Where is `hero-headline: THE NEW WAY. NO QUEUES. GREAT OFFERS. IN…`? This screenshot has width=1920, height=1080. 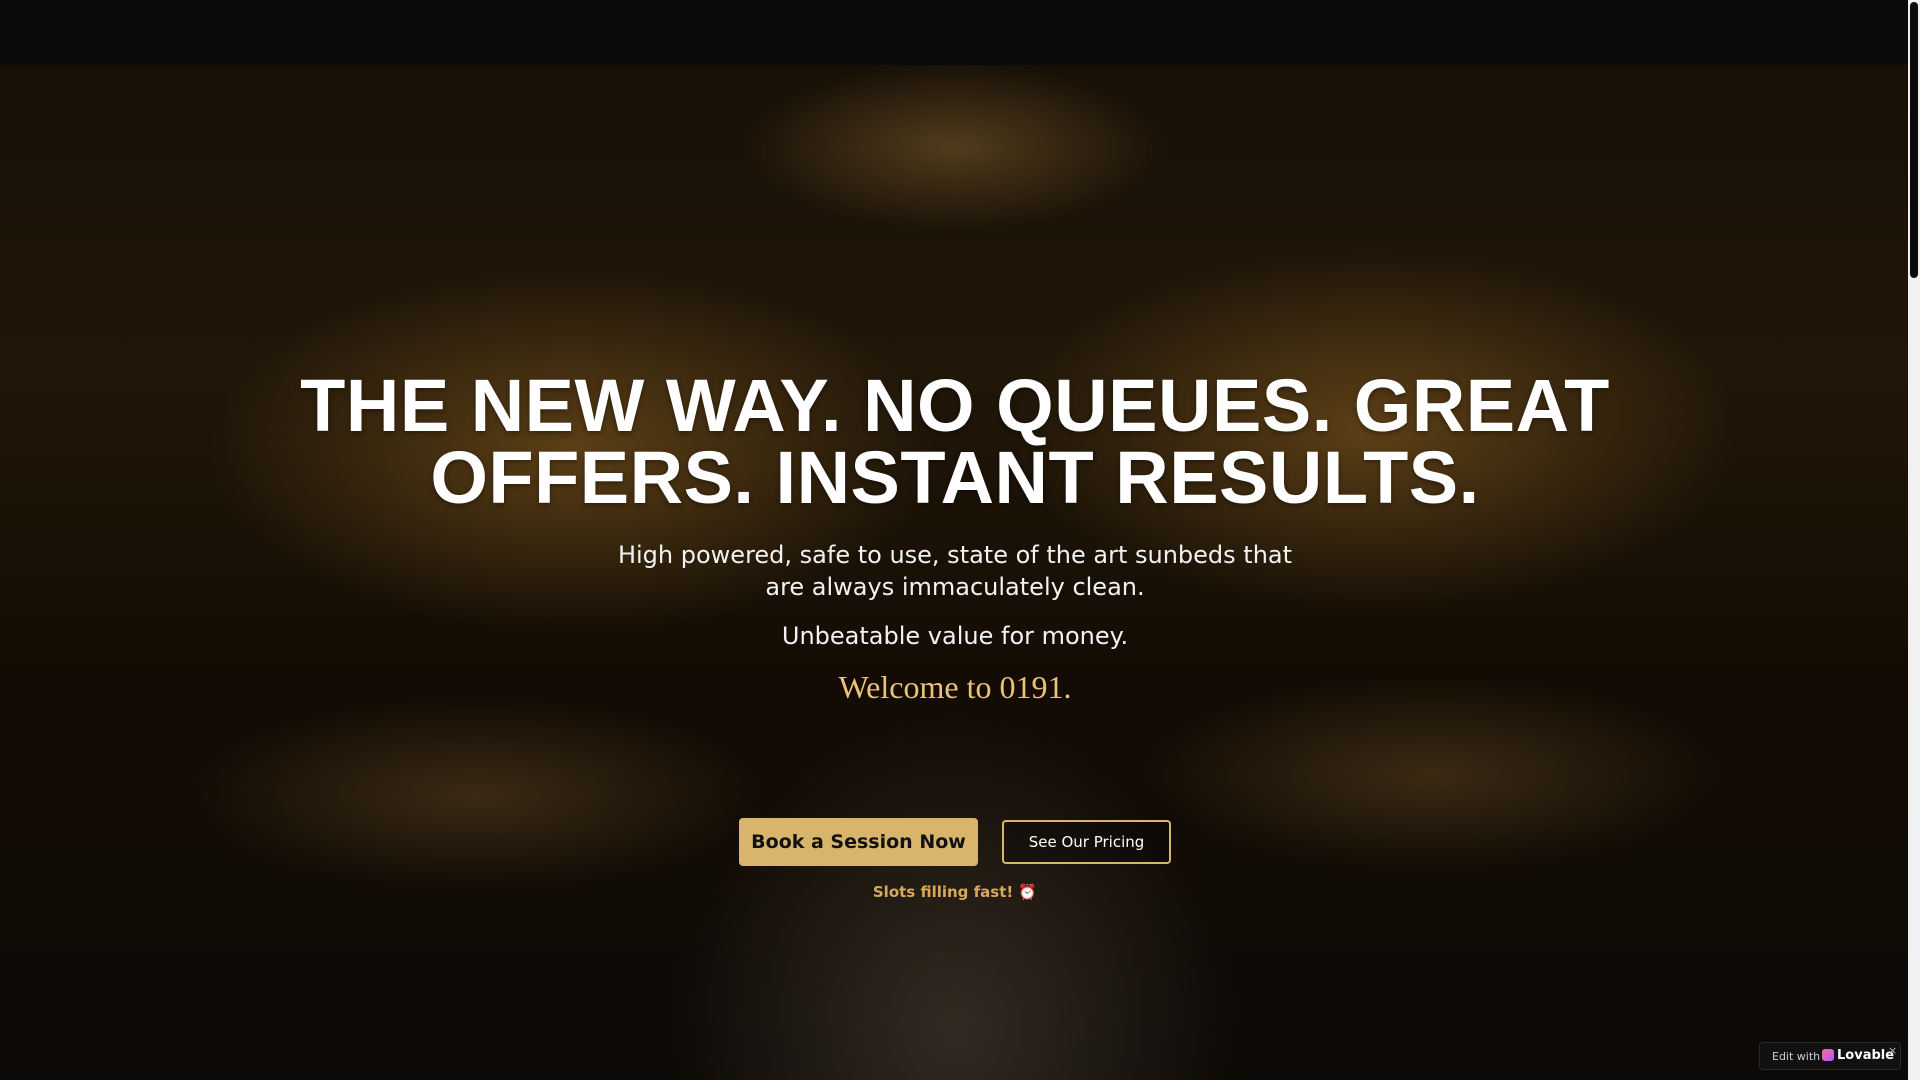 hero-headline: THE NEW WAY. NO QUEUES. GREAT OFFERS. IN… is located at coordinates (955, 441).